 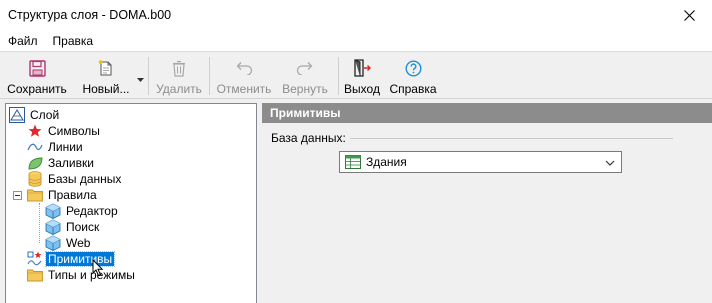 What do you see at coordinates (65, 147) in the screenshot?
I see `tree-label: Линии` at bounding box center [65, 147].